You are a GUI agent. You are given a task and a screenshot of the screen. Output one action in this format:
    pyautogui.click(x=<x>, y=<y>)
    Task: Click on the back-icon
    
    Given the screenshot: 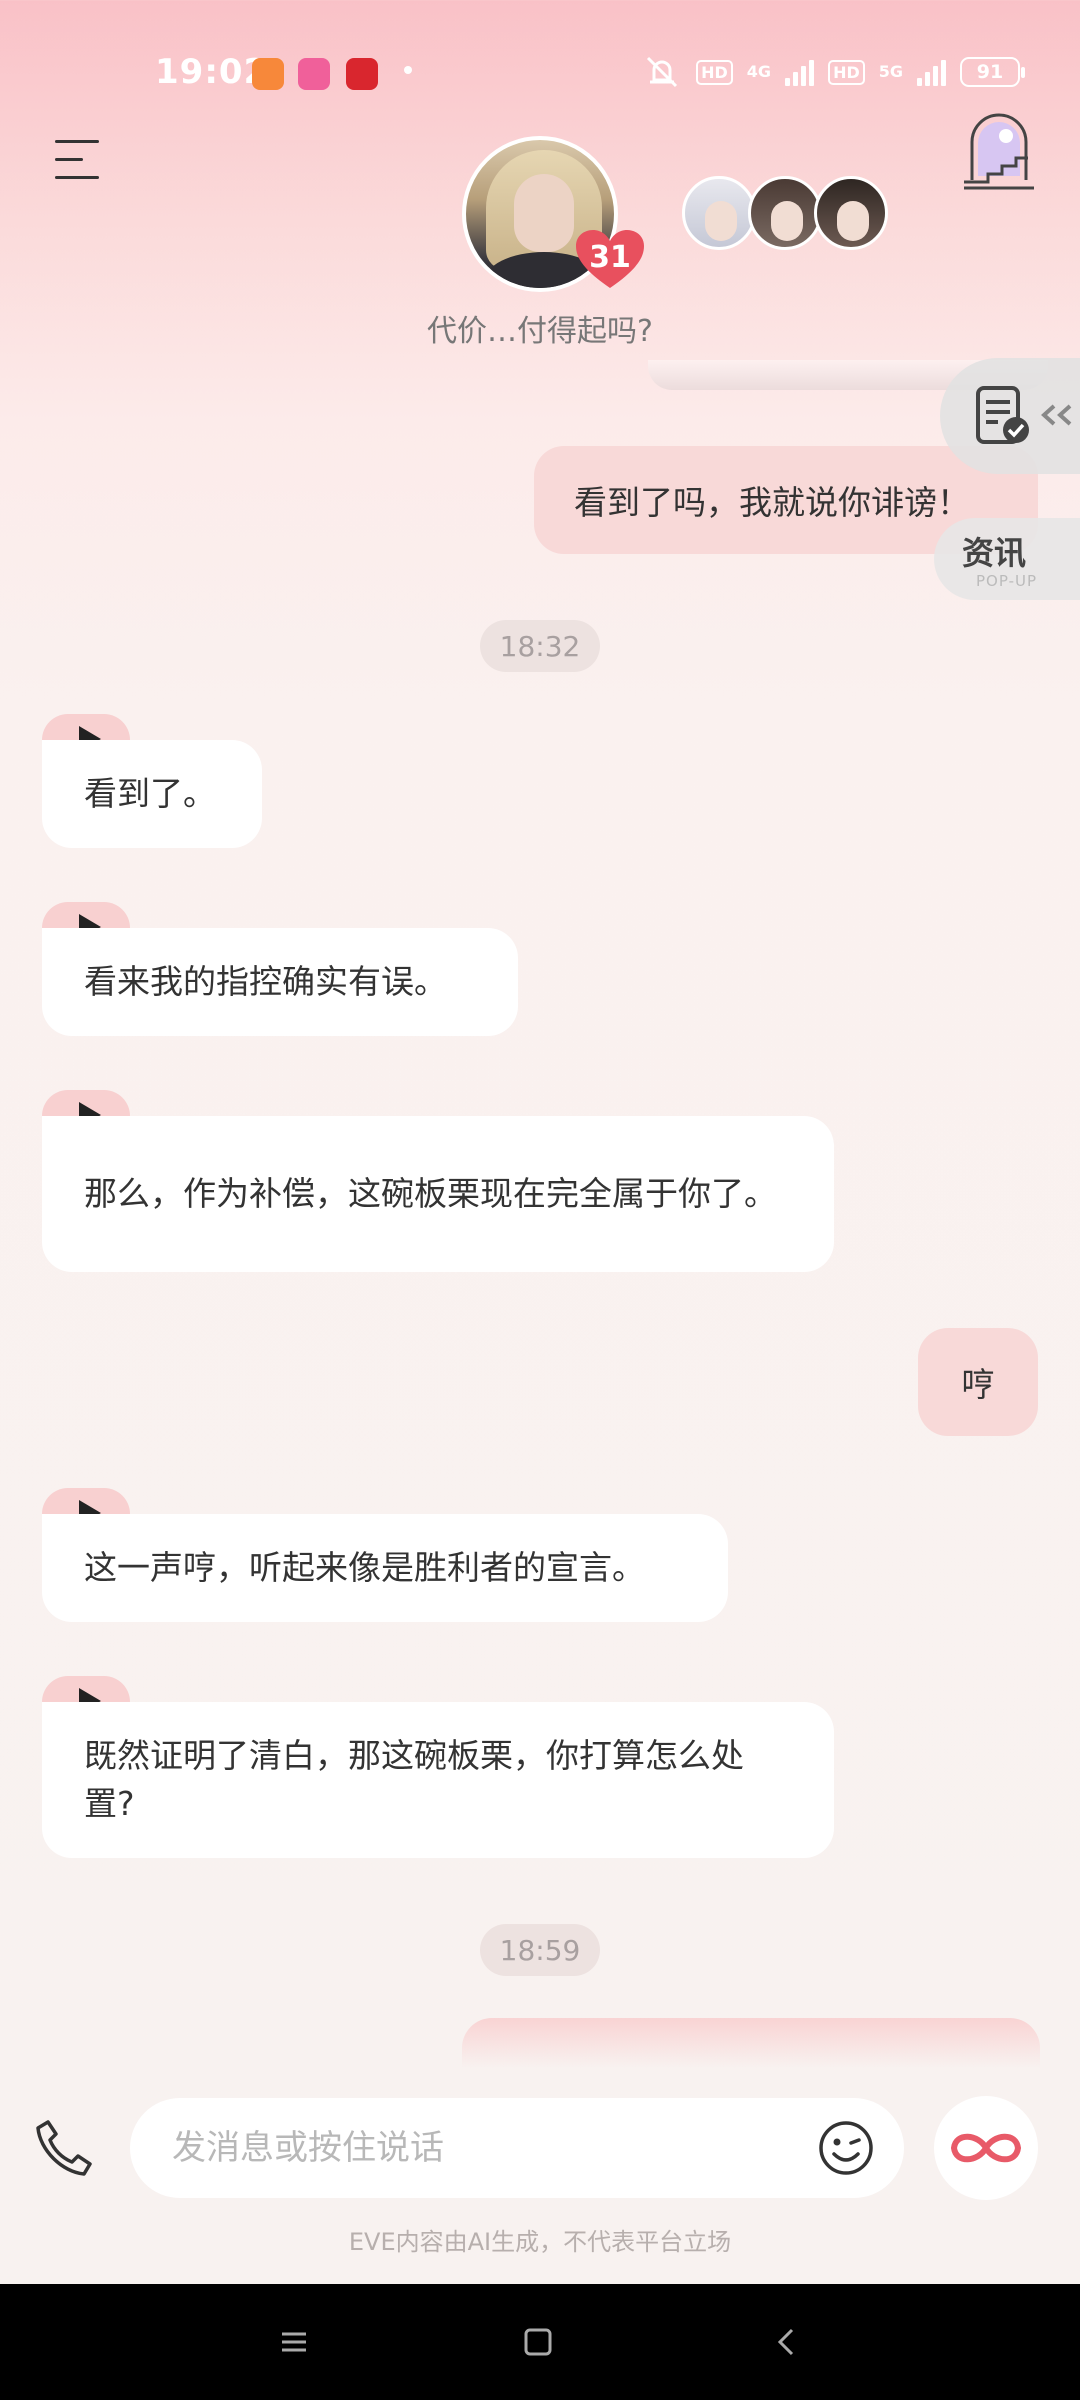 What is the action you would take?
    pyautogui.click(x=786, y=2342)
    